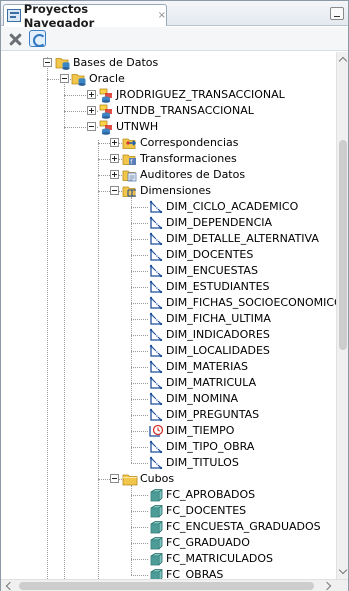 Image resolution: width=349 pixels, height=591 pixels. I want to click on vertical-scroll-thumb, so click(343, 245).